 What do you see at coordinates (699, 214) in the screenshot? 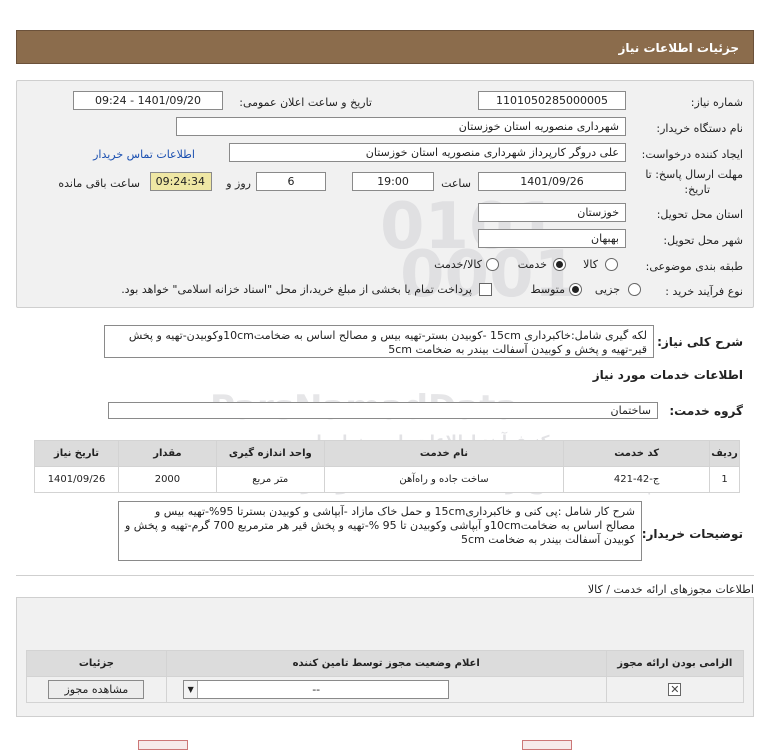
I see `province-label: استان محل تحویل:` at bounding box center [699, 214].